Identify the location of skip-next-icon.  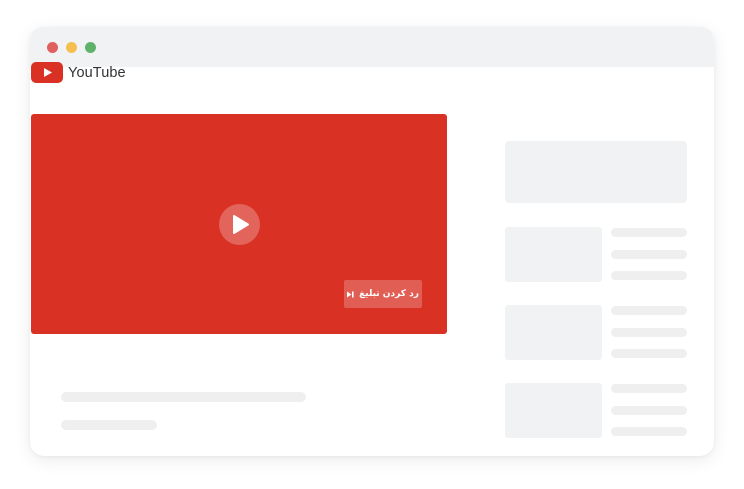
(350, 294).